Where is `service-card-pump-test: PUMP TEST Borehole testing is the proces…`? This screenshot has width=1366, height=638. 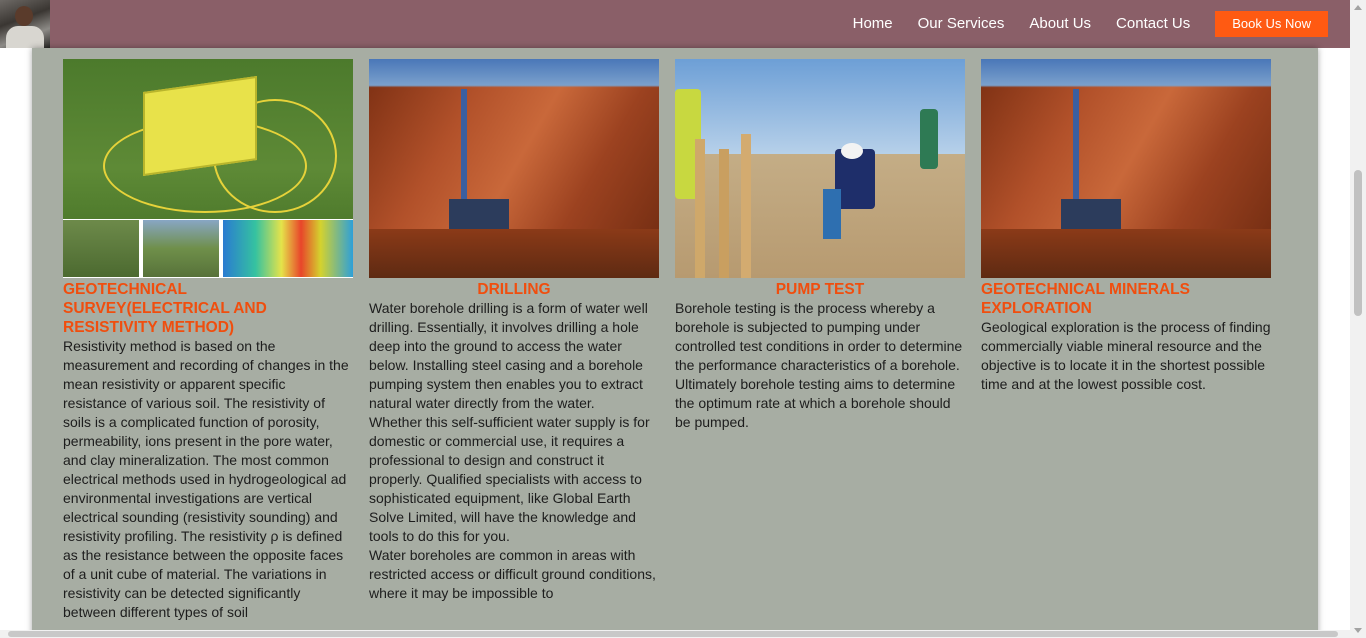
service-card-pump-test: PUMP TEST Borehole testing is the proces… is located at coordinates (820, 245).